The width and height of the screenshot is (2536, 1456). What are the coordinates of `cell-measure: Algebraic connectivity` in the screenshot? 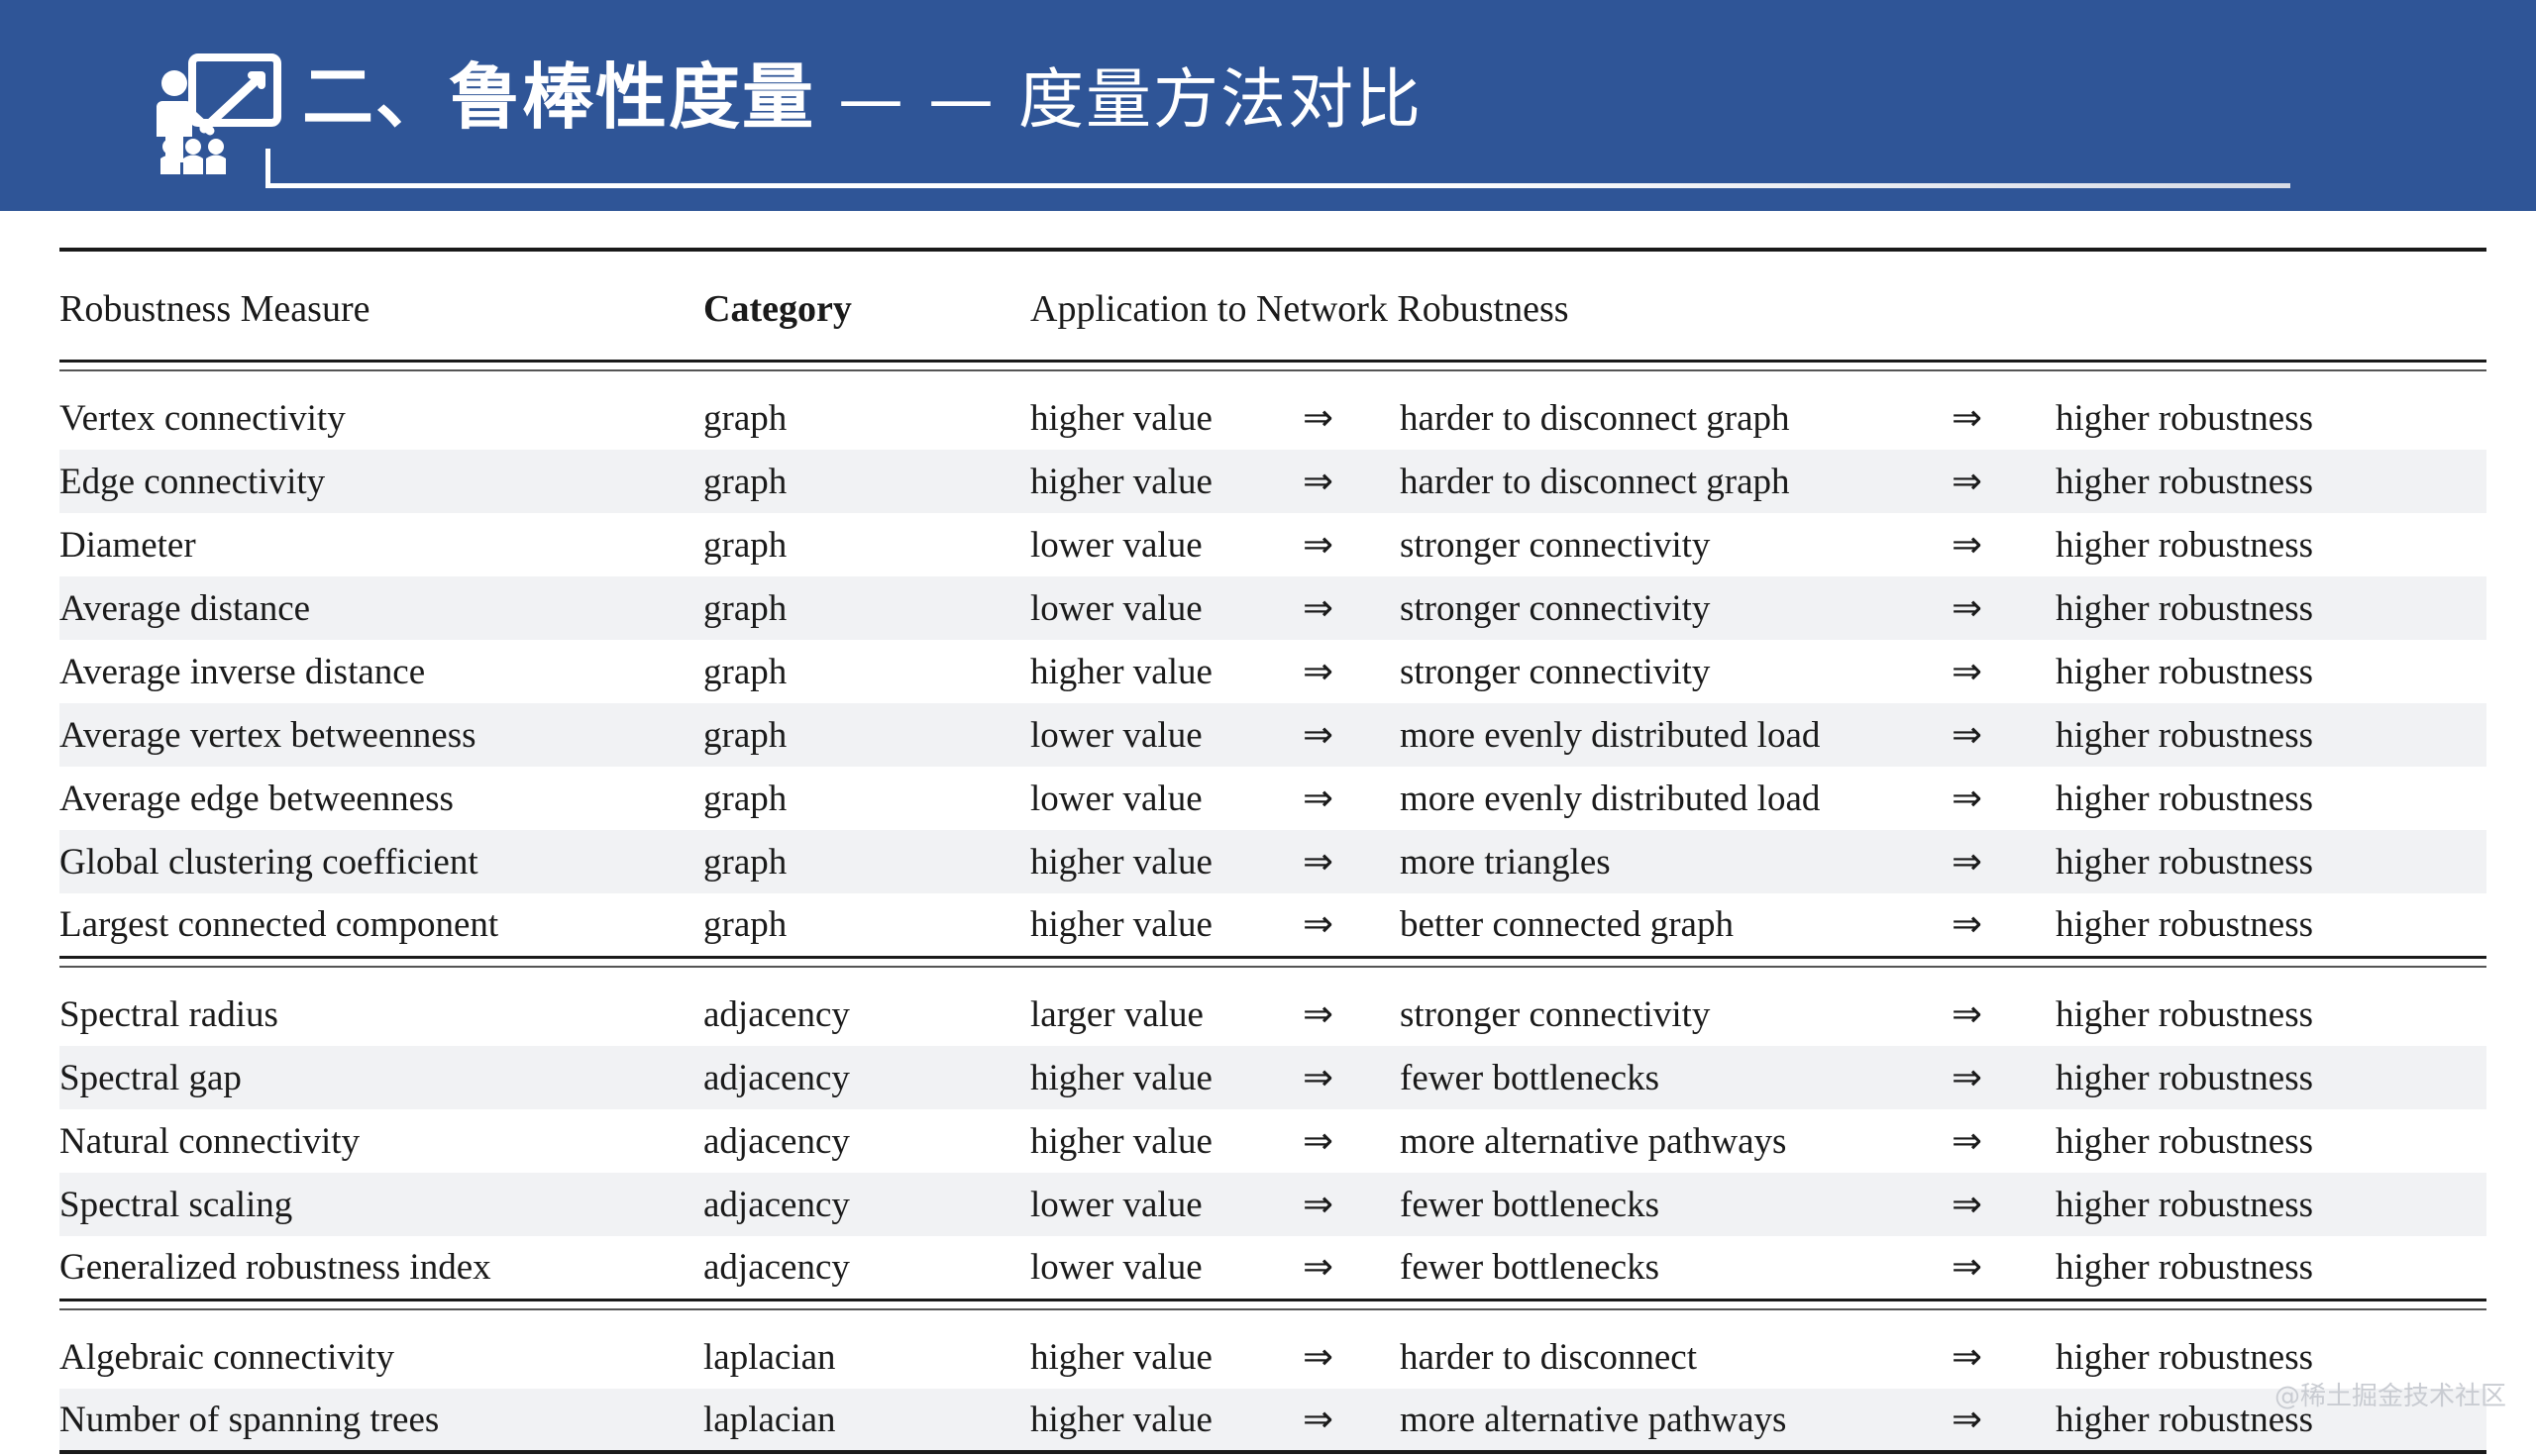 It's located at (227, 1357).